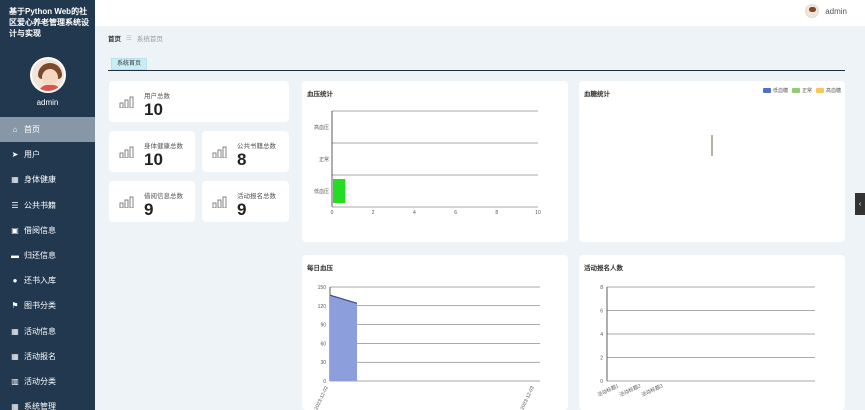 This screenshot has height=410, width=865. Describe the element at coordinates (321, 191) in the screenshot. I see `y-tick-label: 低血压` at that location.